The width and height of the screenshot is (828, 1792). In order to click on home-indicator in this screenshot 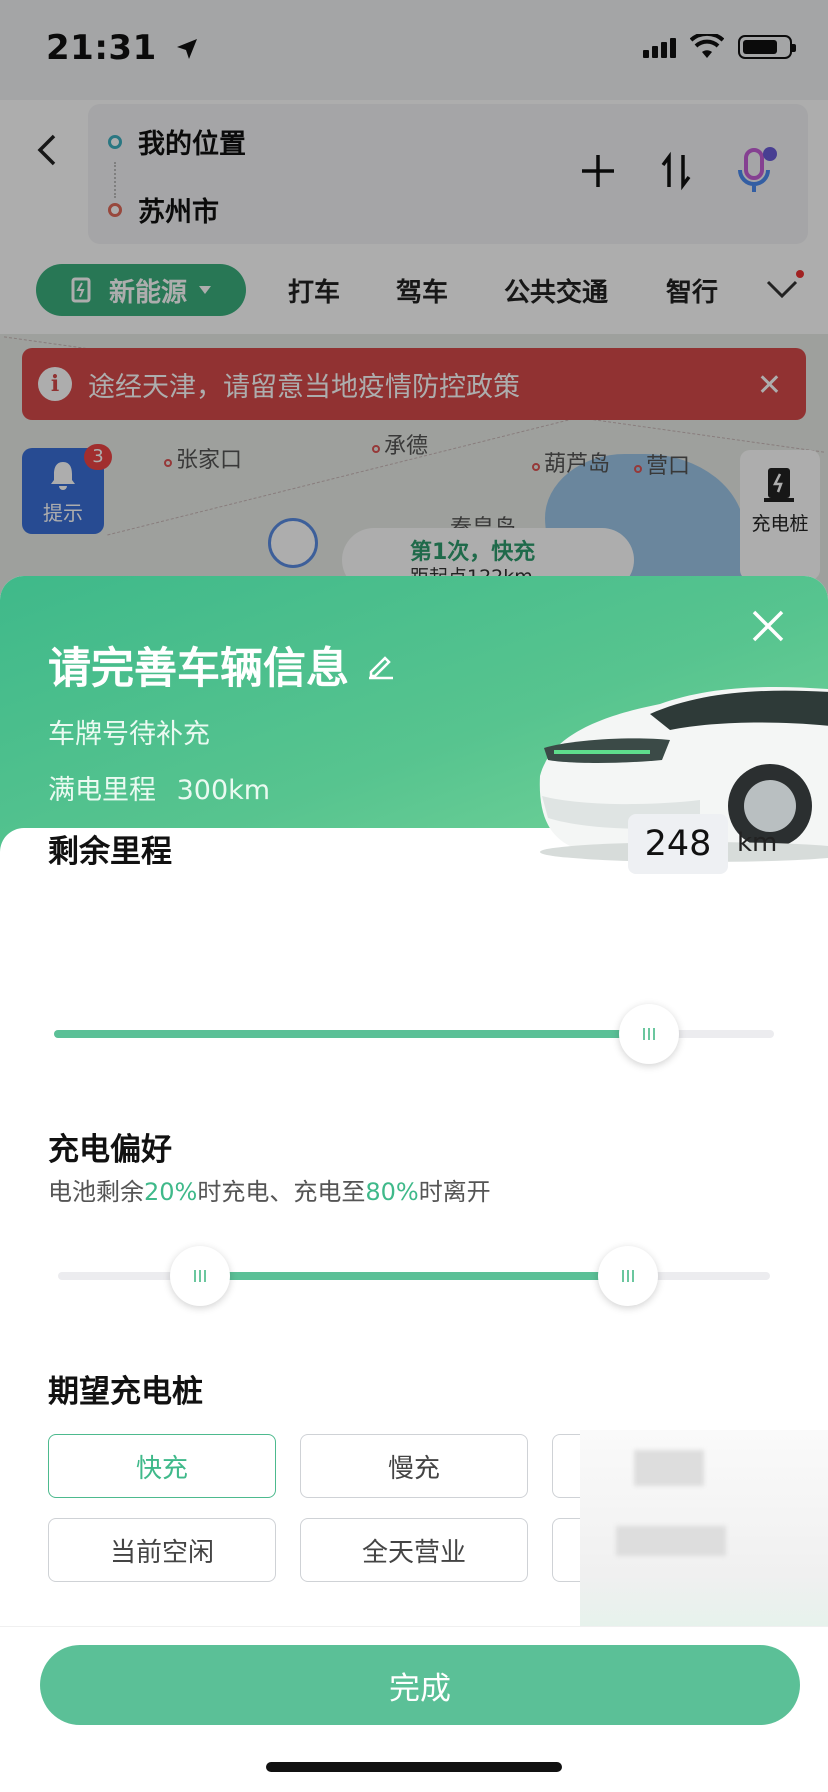, I will do `click(414, 1767)`.